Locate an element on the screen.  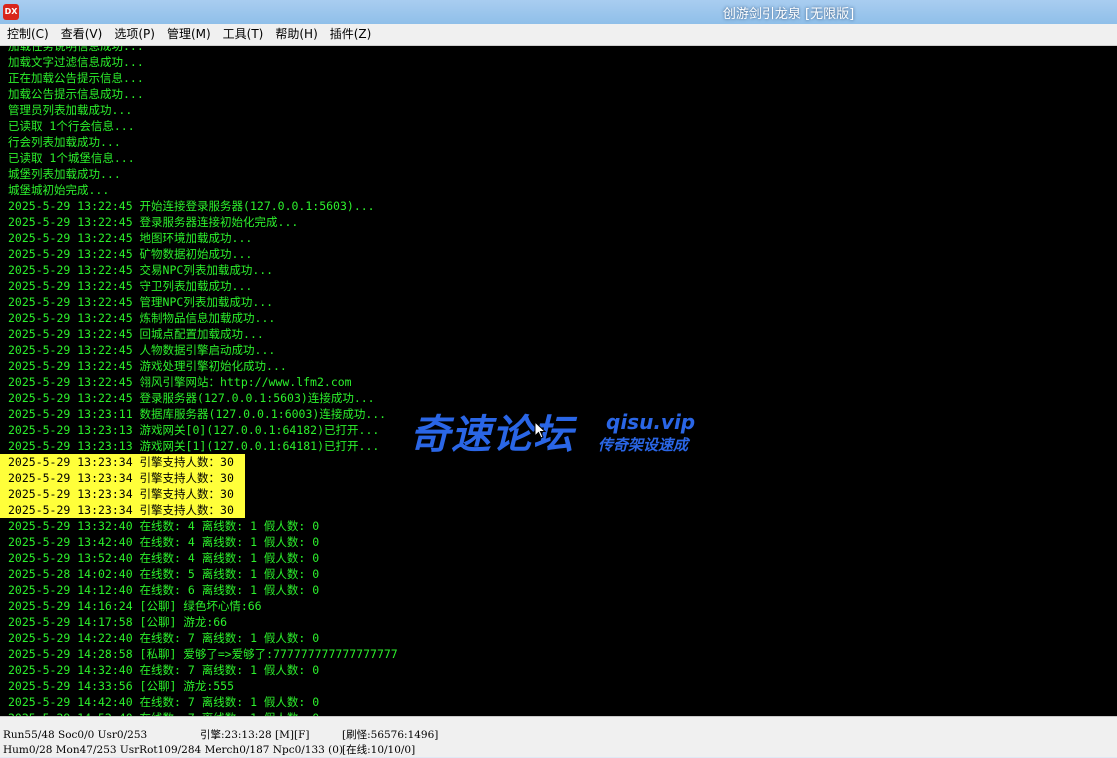
watermark-logo: 奇速论坛 qisu.vip 传奇架设速成 is located at coordinates (560, 432).